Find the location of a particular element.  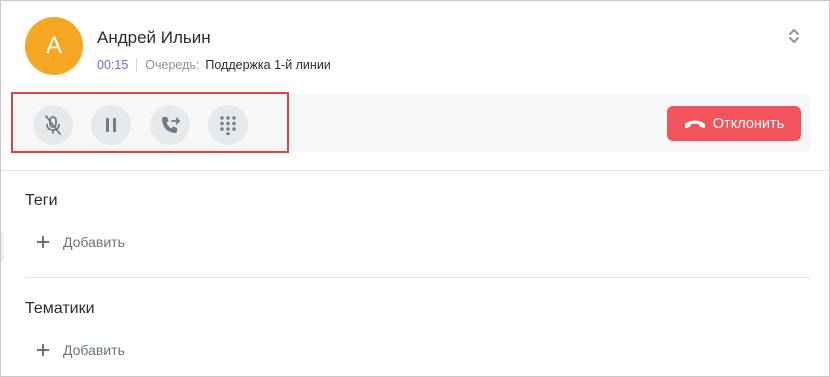

call-meta: 00:15 Очередь: Поддержка 1-й линии is located at coordinates (214, 65).